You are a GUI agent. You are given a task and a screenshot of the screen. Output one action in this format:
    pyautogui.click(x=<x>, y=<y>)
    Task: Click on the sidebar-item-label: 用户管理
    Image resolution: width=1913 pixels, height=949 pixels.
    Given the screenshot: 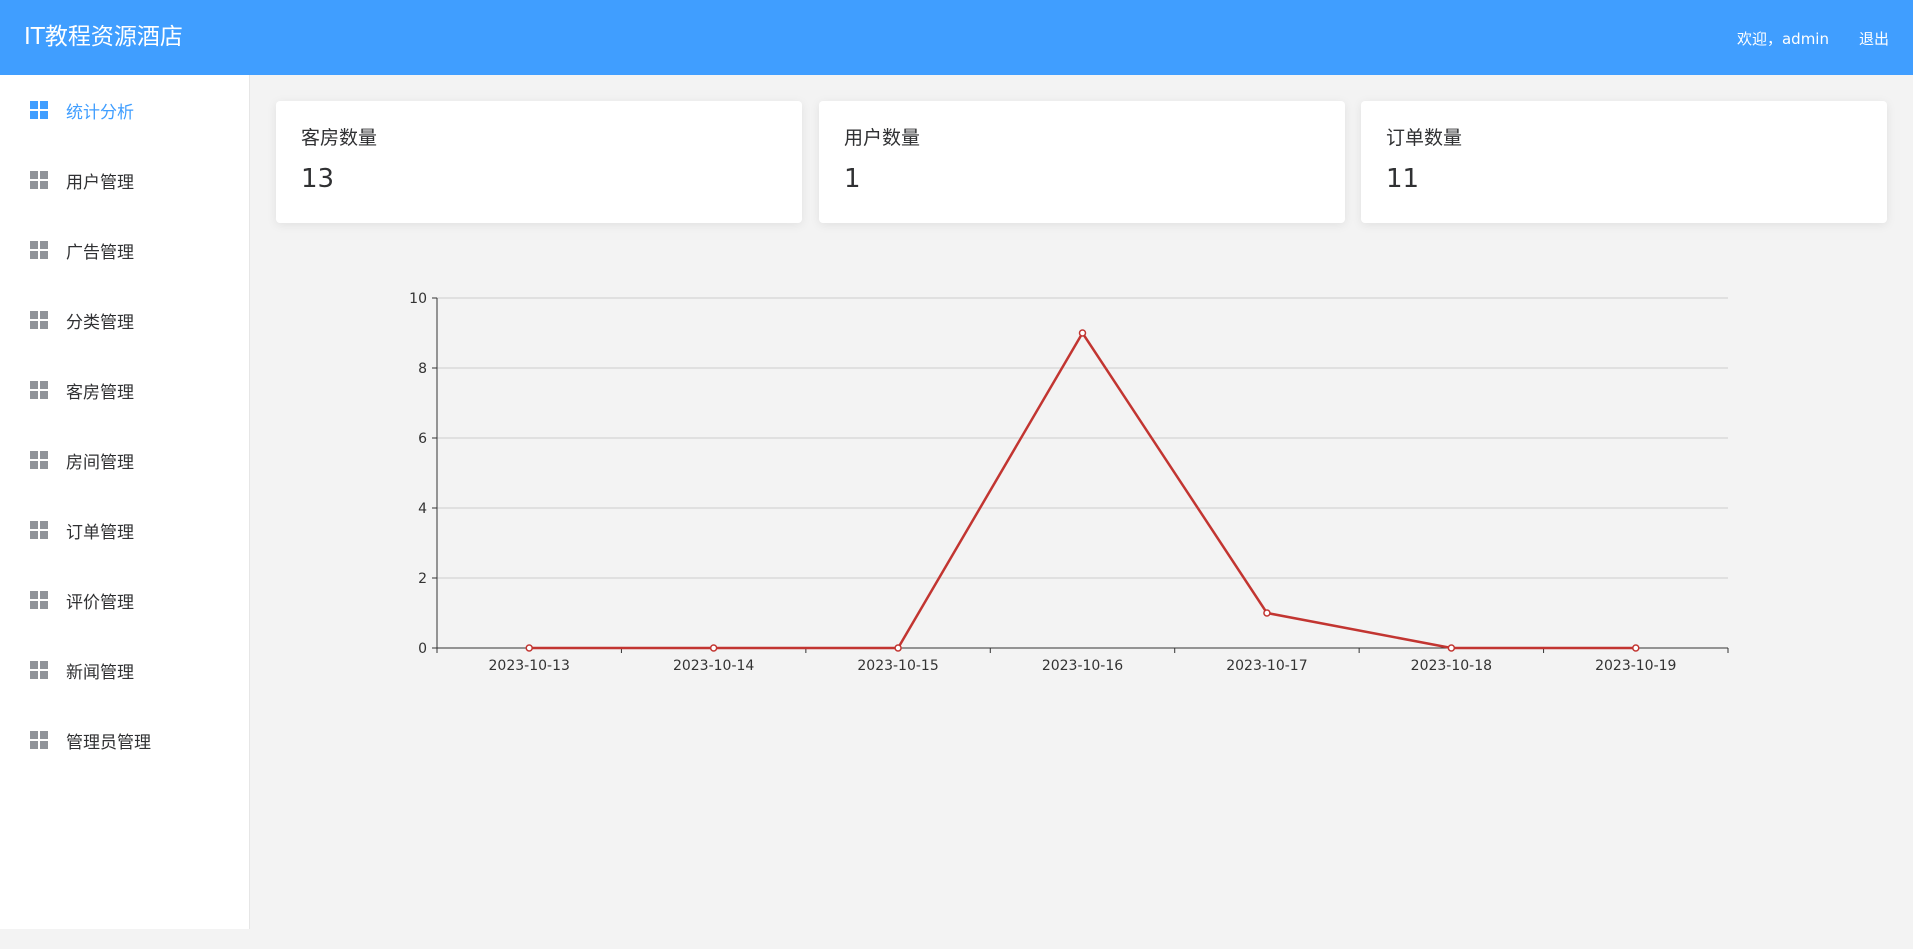 What is the action you would take?
    pyautogui.click(x=100, y=182)
    